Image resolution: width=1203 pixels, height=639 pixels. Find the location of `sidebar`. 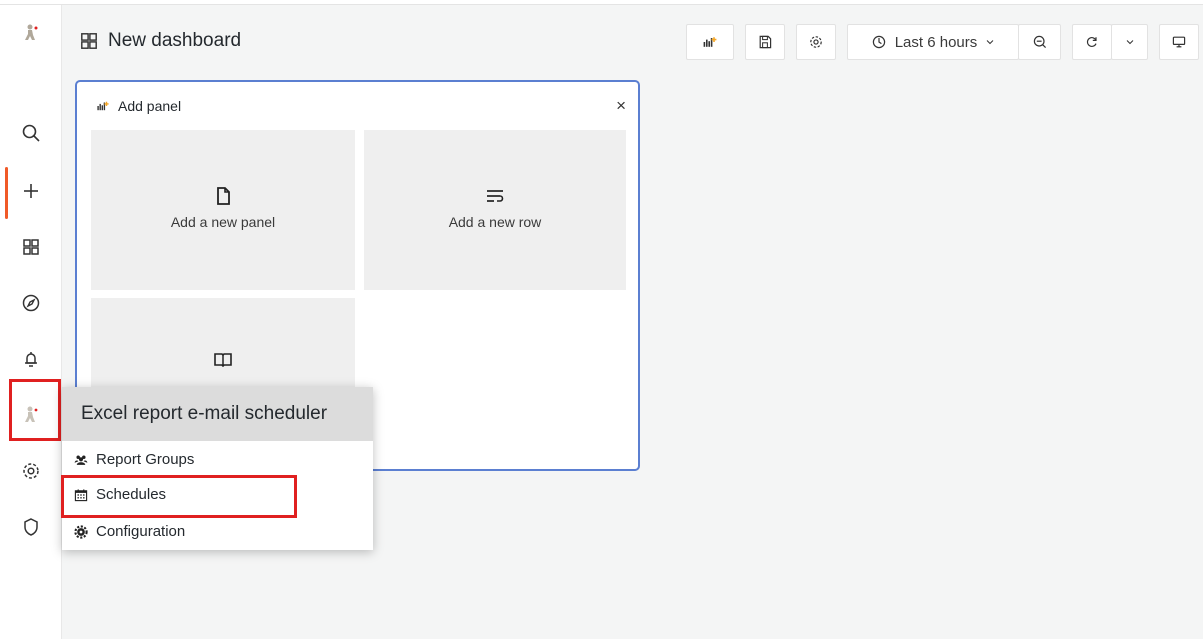

sidebar is located at coordinates (31, 322).